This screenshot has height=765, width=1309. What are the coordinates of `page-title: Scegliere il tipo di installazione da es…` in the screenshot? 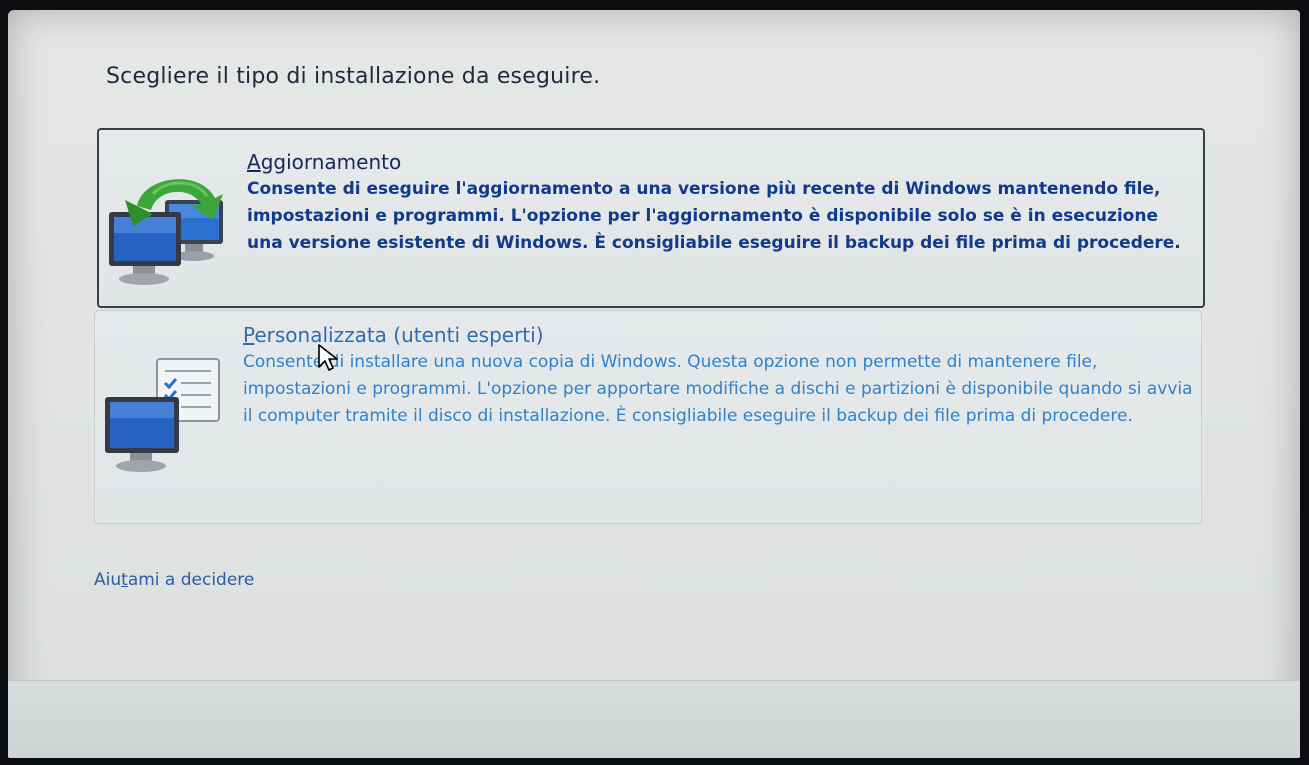 It's located at (353, 76).